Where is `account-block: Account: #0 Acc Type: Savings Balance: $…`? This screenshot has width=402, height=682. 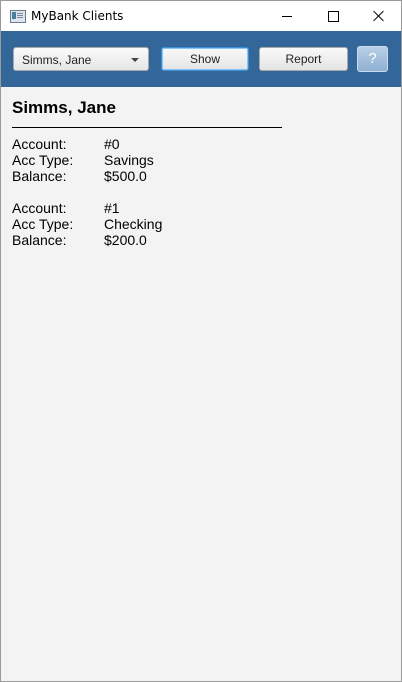
account-block: Account: #0 Acc Type: Savings Balance: $… is located at coordinates (162, 160).